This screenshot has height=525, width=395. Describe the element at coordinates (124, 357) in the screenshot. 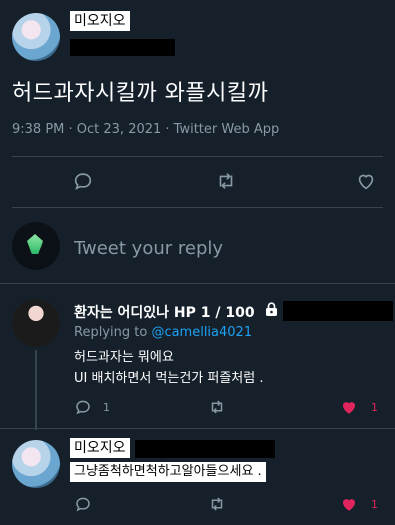

I see `reply-text-line-1: 허드과자는 뭐에요` at that location.